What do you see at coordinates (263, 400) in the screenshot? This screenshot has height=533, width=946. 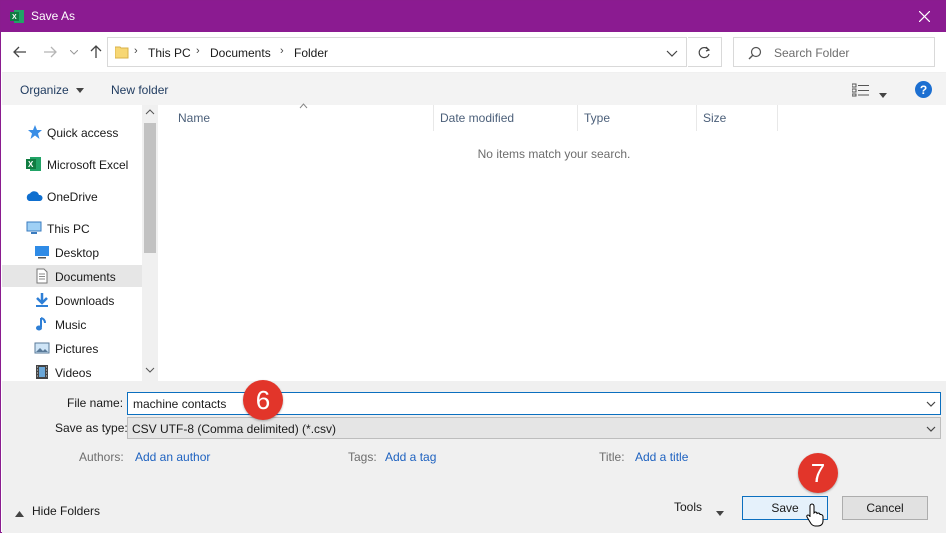 I see `step-6-badge: 6` at bounding box center [263, 400].